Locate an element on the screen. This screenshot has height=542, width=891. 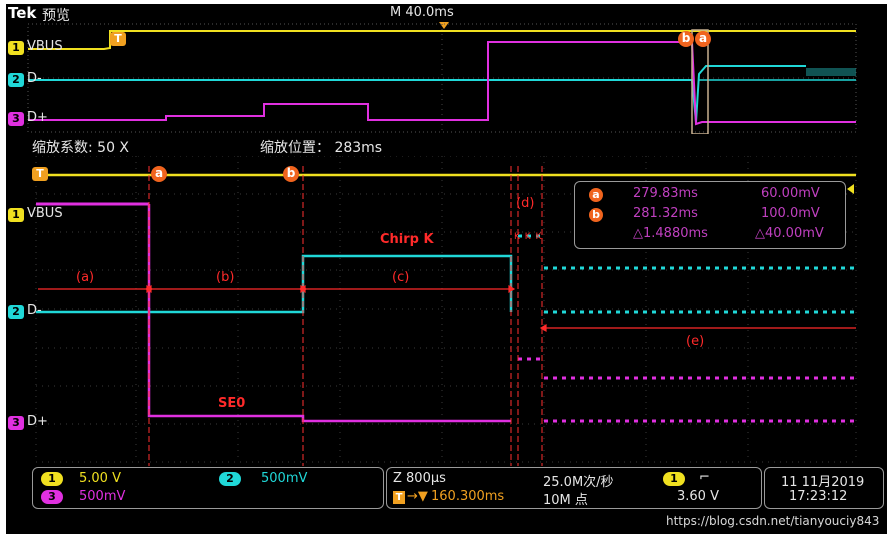
main-ch3-burst is located at coordinates (687, 390).